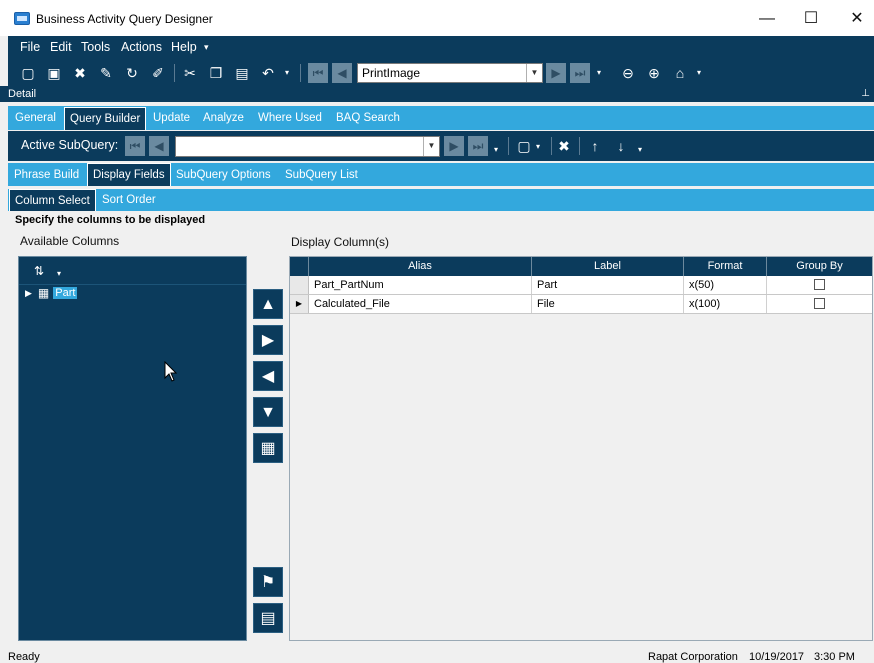 The height and width of the screenshot is (663, 874). I want to click on menu-help: Help, so click(184, 47).